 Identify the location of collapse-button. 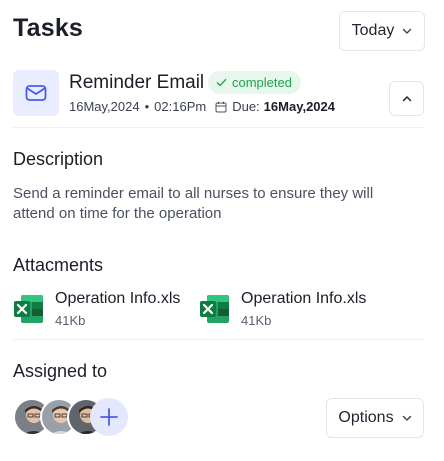
(406, 98).